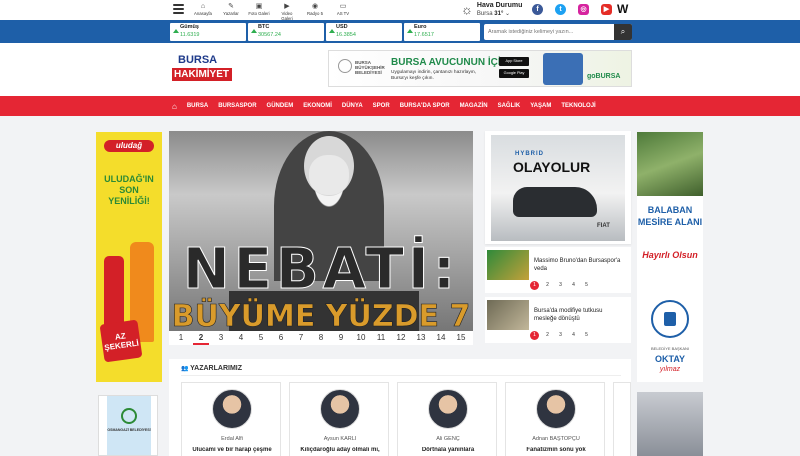  I want to click on author-card: Adnan BAŞTOPÇU Fanatizmin sonu yok, so click(555, 419).